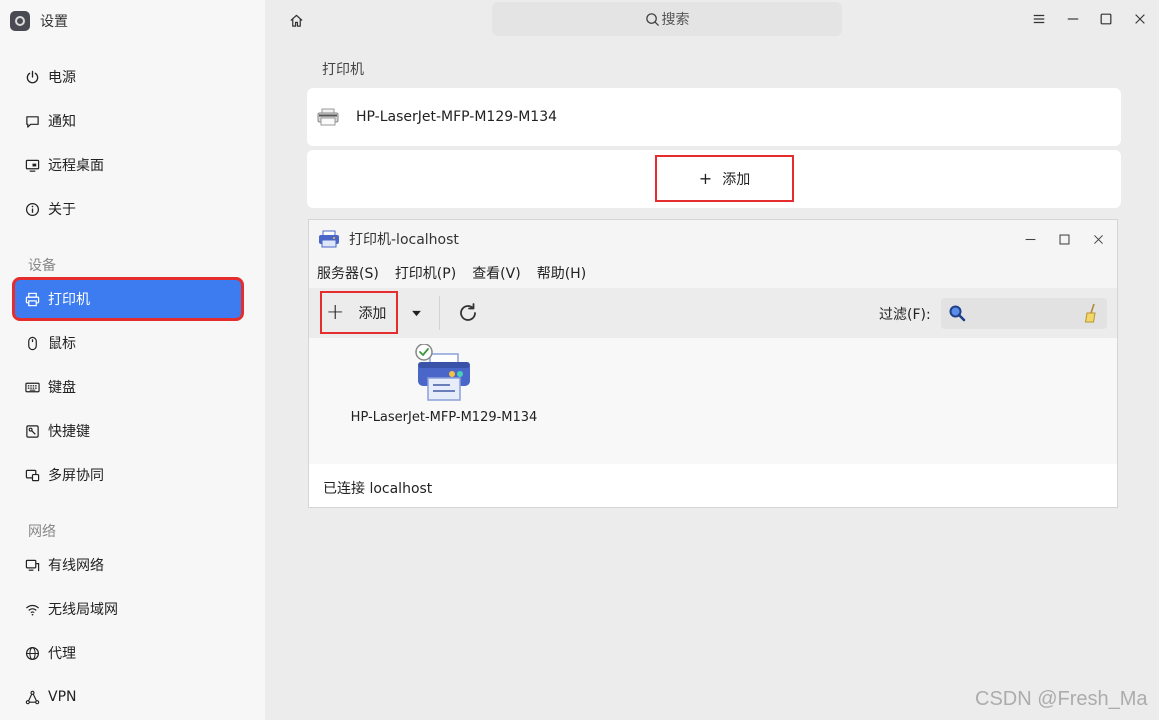  Describe the element at coordinates (1061, 699) in the screenshot. I see `watermark: CSDN @Fresh_Ma` at that location.